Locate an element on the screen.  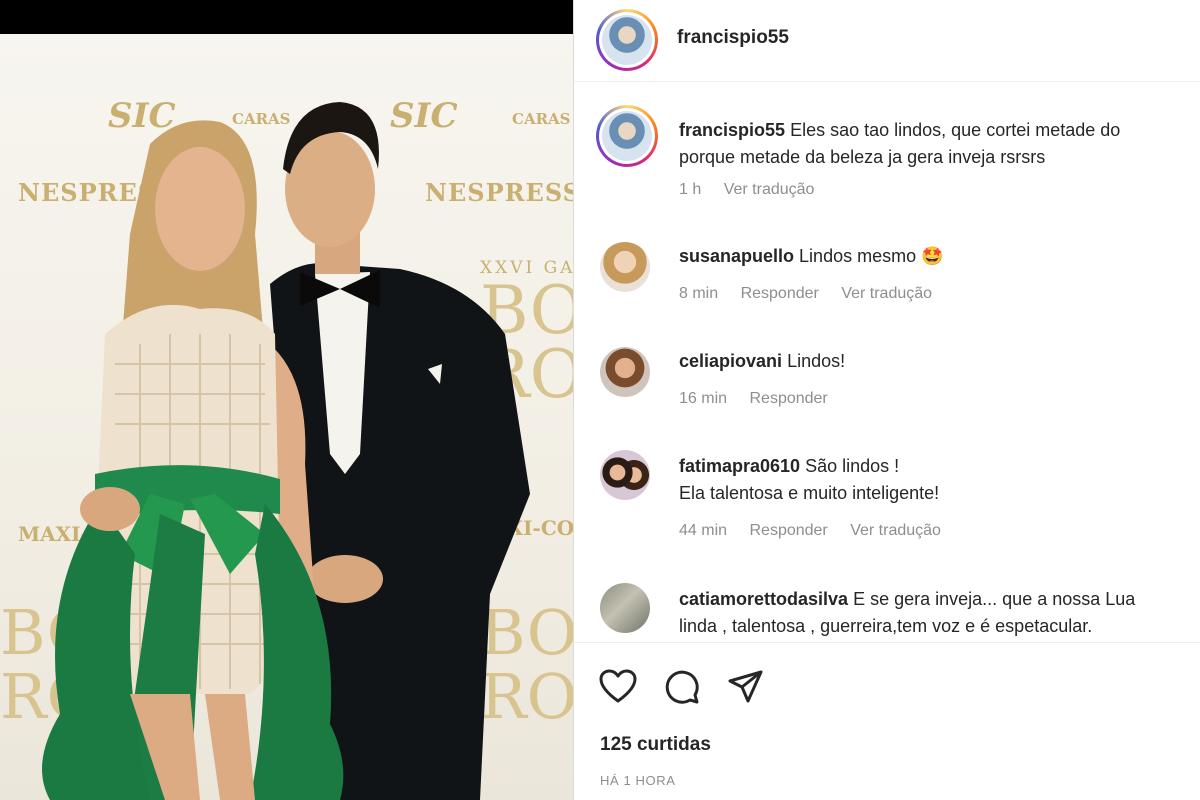
share-icon is located at coordinates (746, 687).